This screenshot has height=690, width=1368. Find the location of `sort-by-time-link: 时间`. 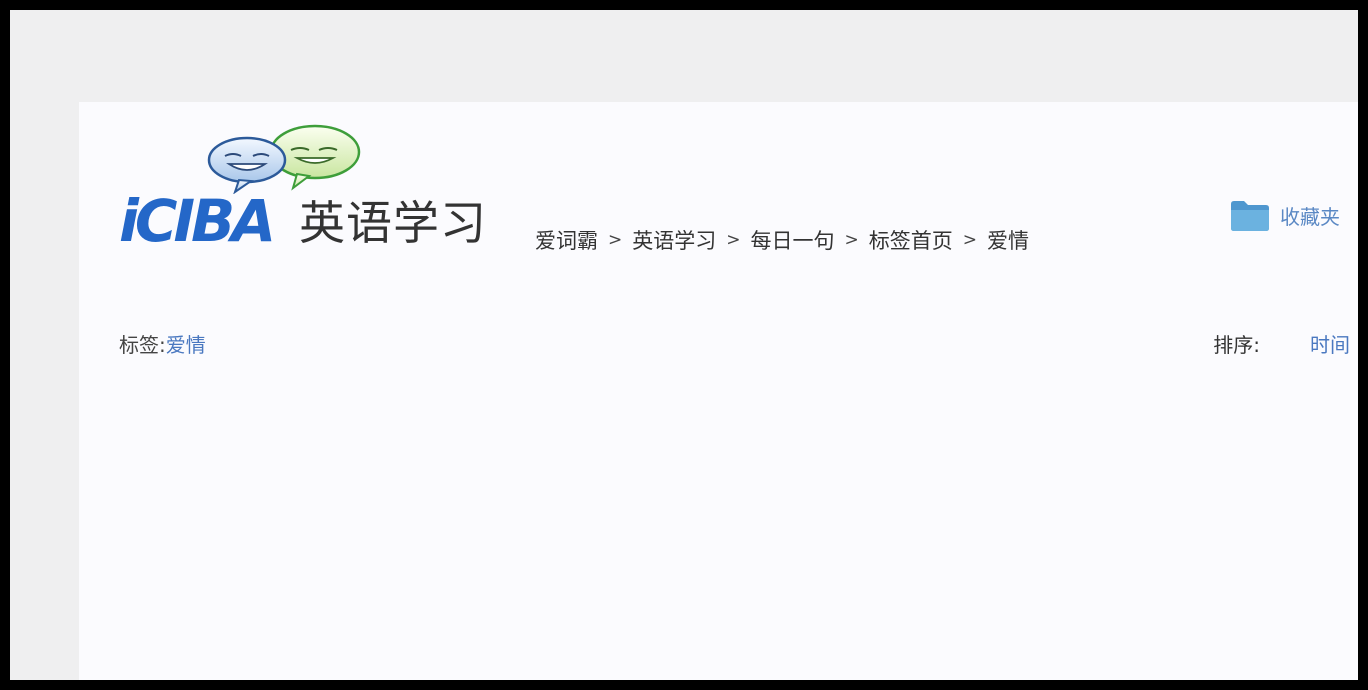

sort-by-time-link: 时间 is located at coordinates (1330, 343).